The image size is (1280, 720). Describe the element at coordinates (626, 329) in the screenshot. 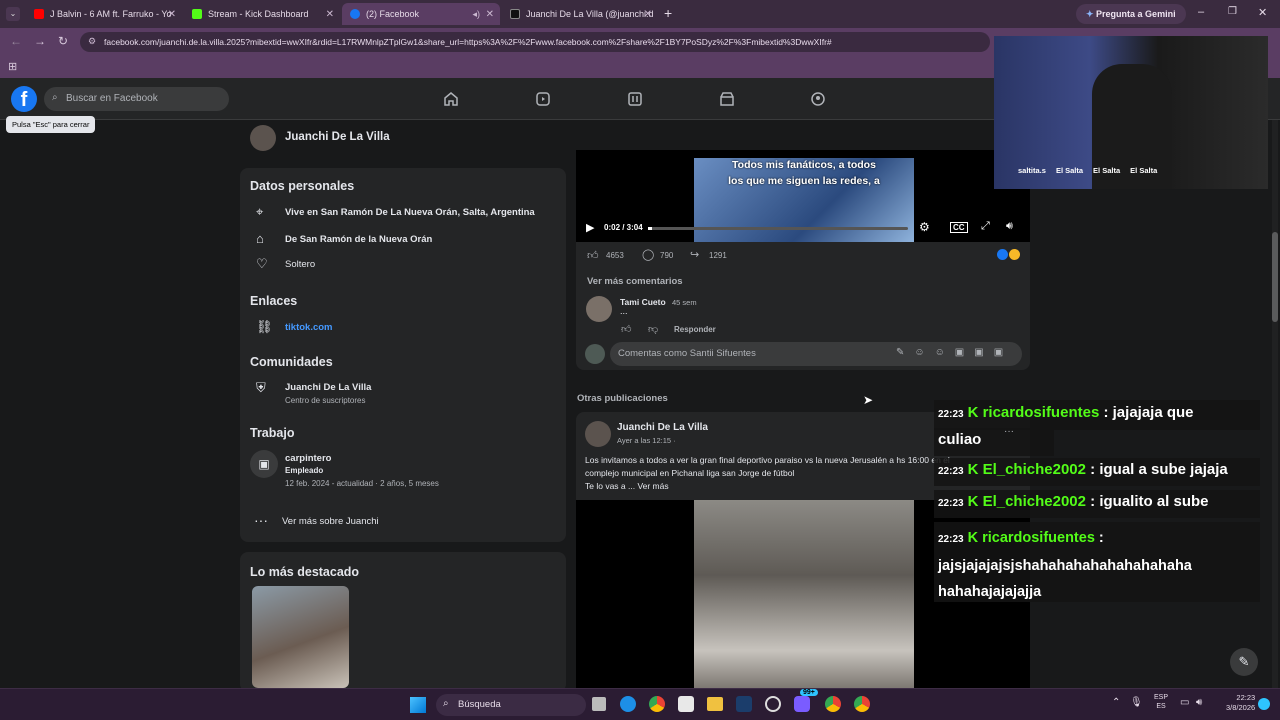

I see `comment-like-icon: 👍︎` at that location.